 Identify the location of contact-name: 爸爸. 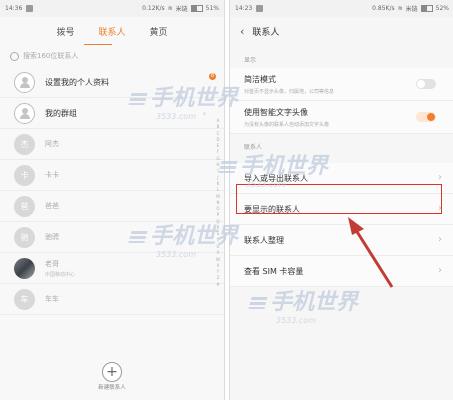
(52, 206).